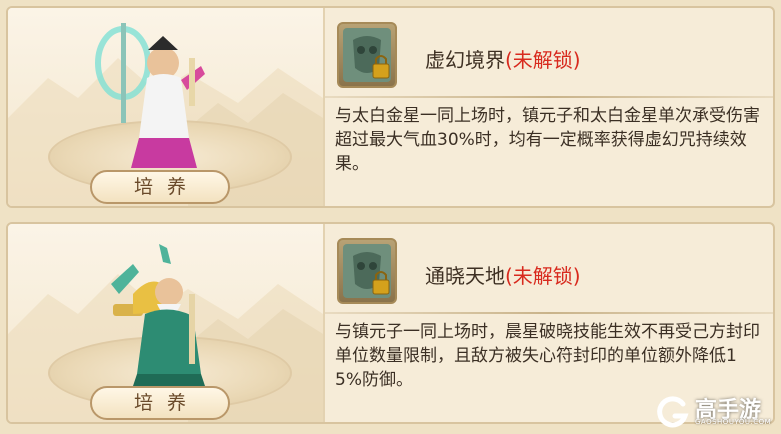 This screenshot has height=434, width=781. What do you see at coordinates (715, 412) in the screenshot?
I see `watermark-logo: 高手游 GAOSHOUYOU.COM` at bounding box center [715, 412].